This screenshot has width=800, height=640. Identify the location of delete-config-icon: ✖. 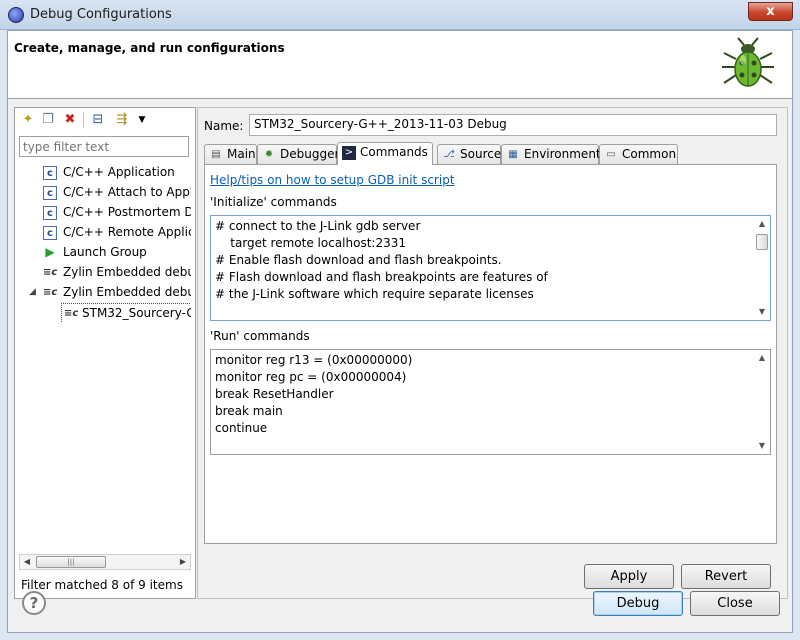
(70, 120).